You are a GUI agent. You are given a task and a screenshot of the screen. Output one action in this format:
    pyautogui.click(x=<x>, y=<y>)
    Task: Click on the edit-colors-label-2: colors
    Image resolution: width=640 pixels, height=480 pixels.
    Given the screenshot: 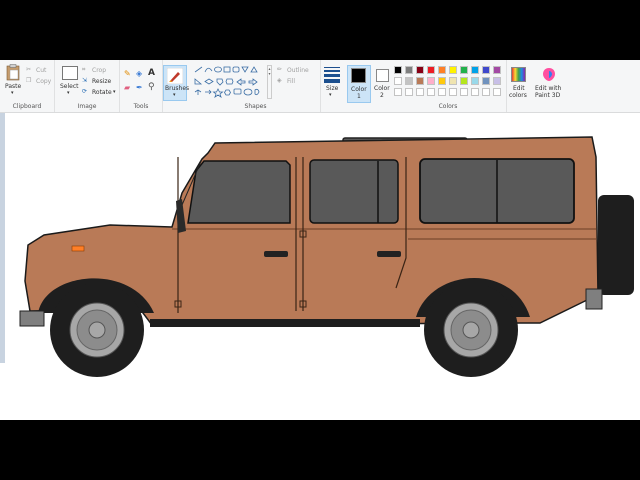 What is the action you would take?
    pyautogui.click(x=518, y=95)
    